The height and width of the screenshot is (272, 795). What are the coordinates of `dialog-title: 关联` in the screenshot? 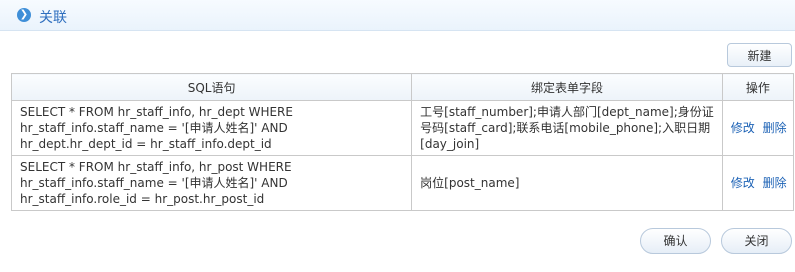 It's located at (53, 18).